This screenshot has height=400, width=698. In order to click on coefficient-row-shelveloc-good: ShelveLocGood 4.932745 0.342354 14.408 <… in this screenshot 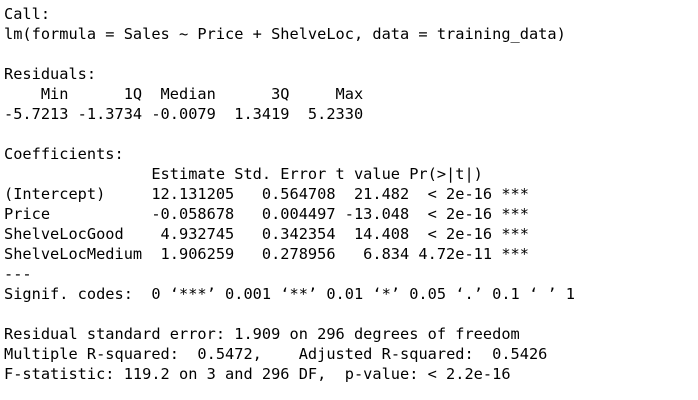, I will do `click(266, 234)`.